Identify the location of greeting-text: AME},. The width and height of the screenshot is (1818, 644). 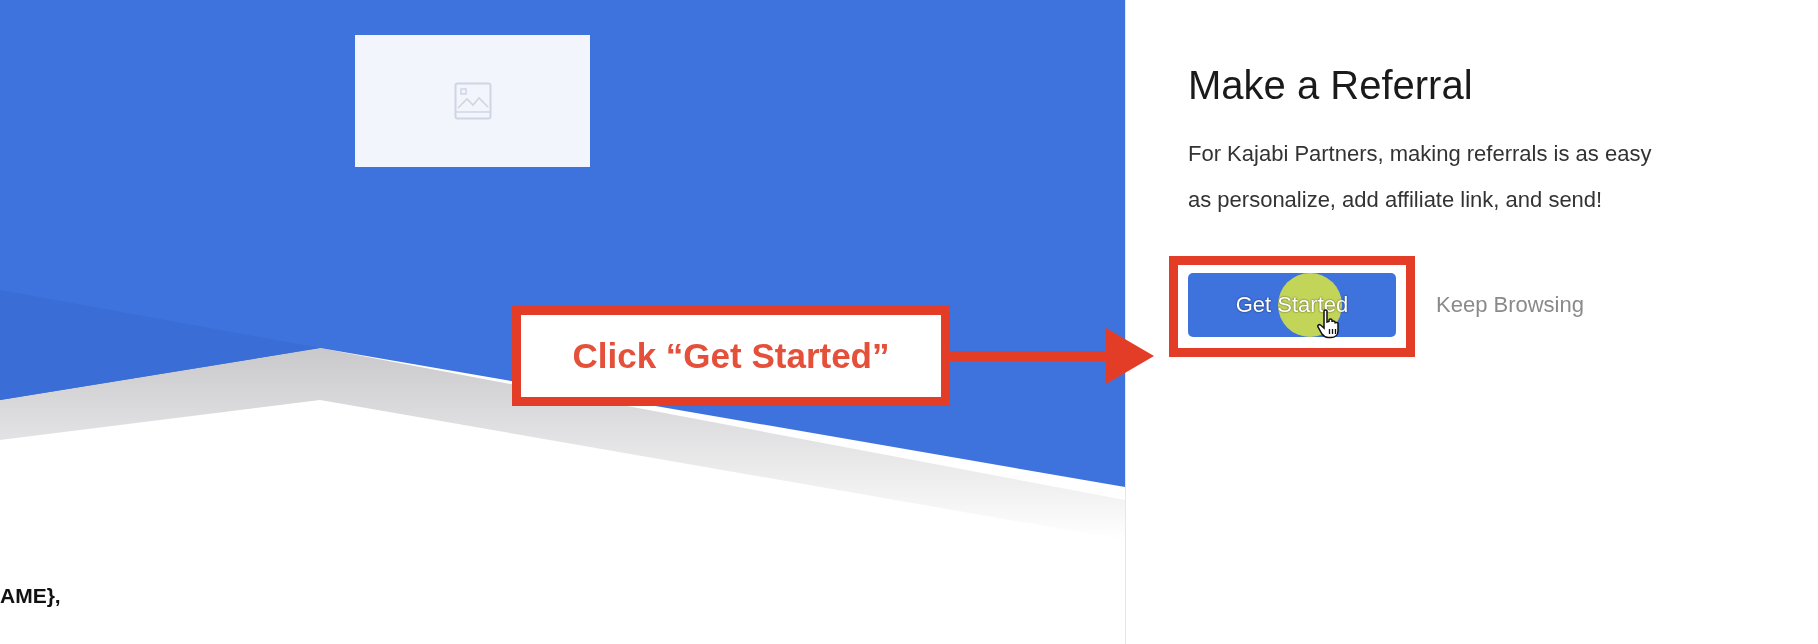
(30, 596).